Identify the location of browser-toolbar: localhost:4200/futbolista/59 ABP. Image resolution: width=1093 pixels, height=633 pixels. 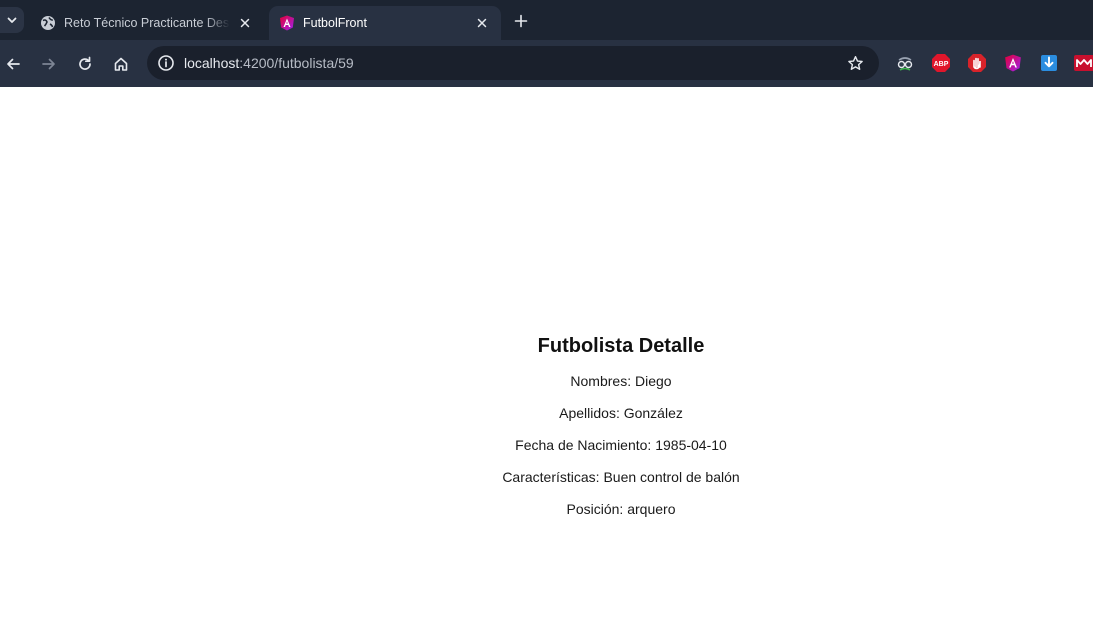
(546, 63).